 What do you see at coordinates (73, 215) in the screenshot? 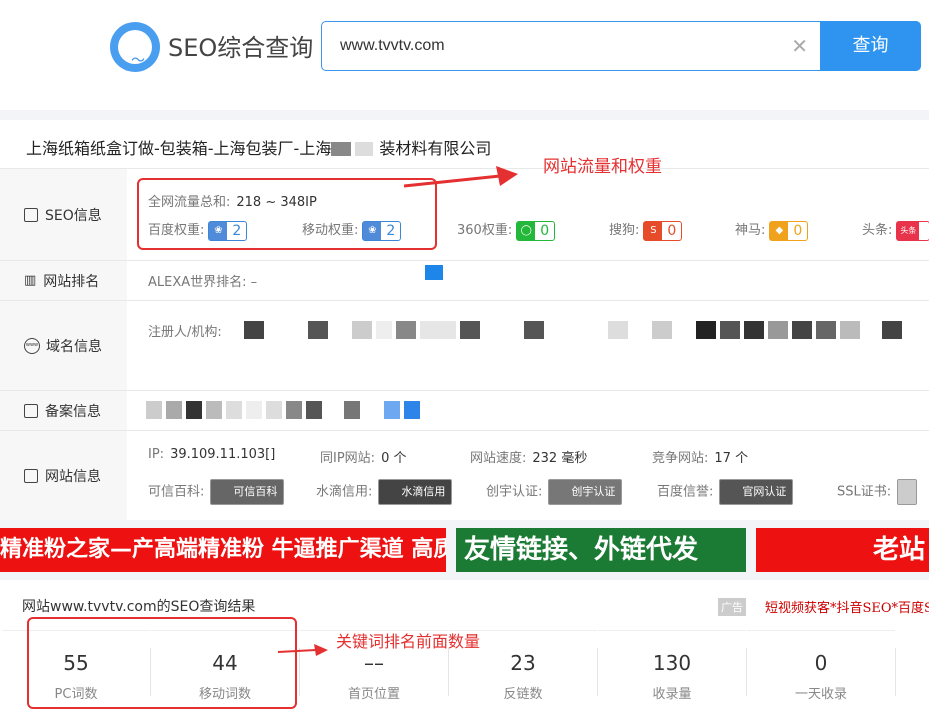
I see `row-label: SEO信息` at bounding box center [73, 215].